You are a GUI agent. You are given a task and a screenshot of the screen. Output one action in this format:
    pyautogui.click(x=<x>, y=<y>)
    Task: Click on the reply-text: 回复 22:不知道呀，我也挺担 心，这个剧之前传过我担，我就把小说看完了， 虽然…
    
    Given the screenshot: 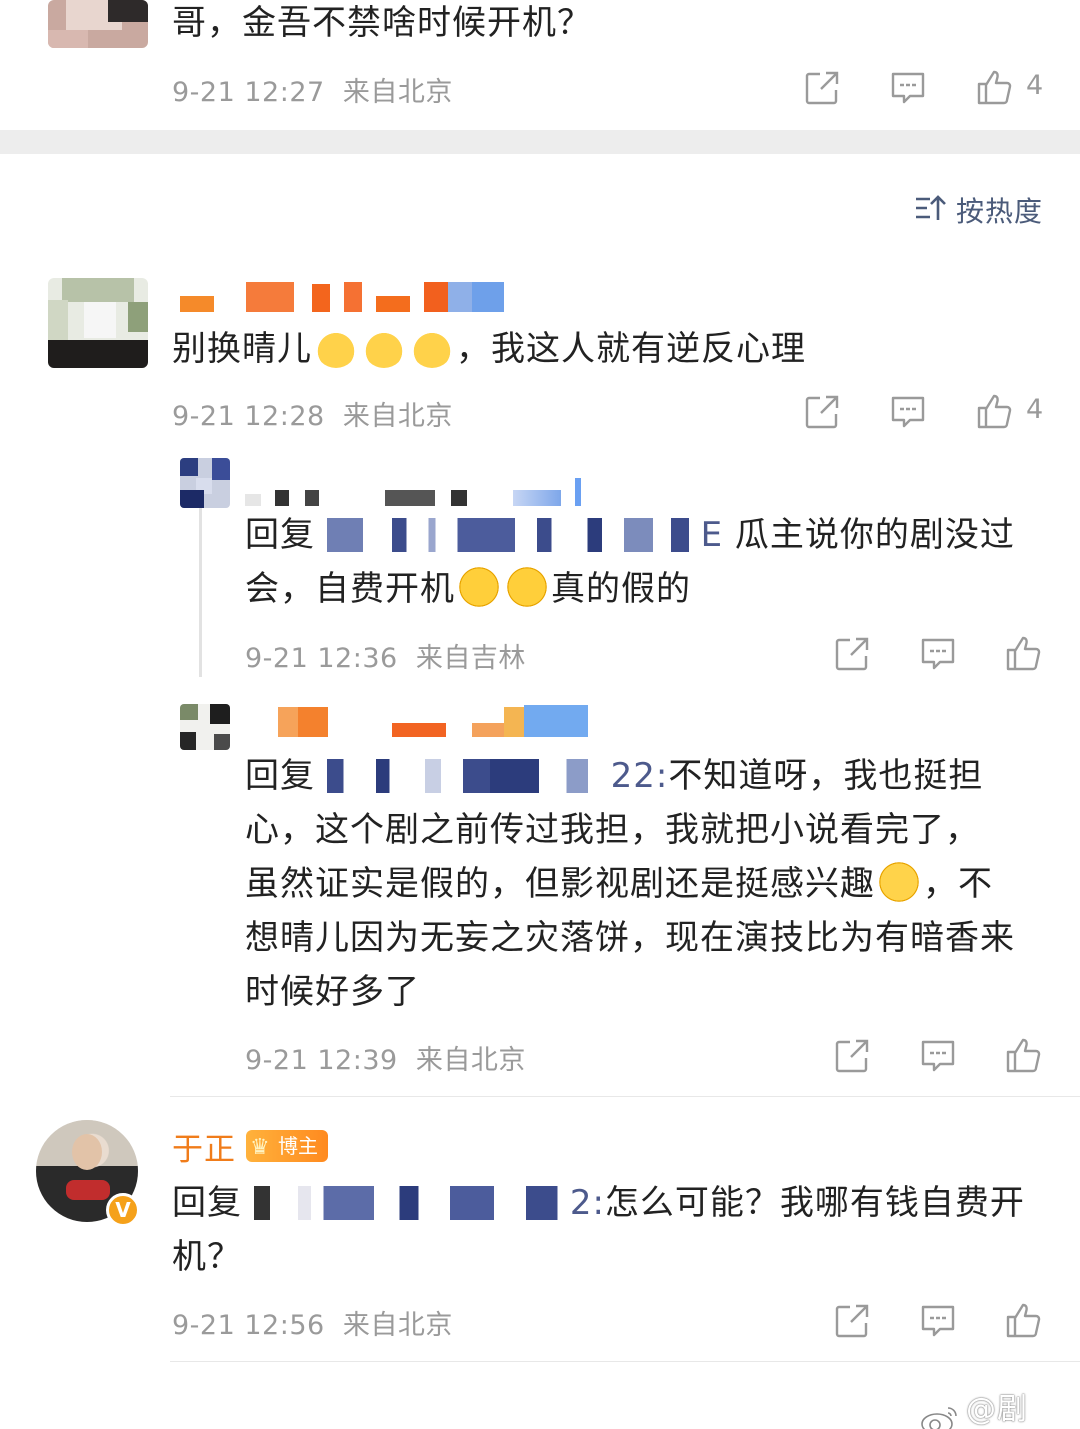 What is the action you would take?
    pyautogui.click(x=630, y=884)
    